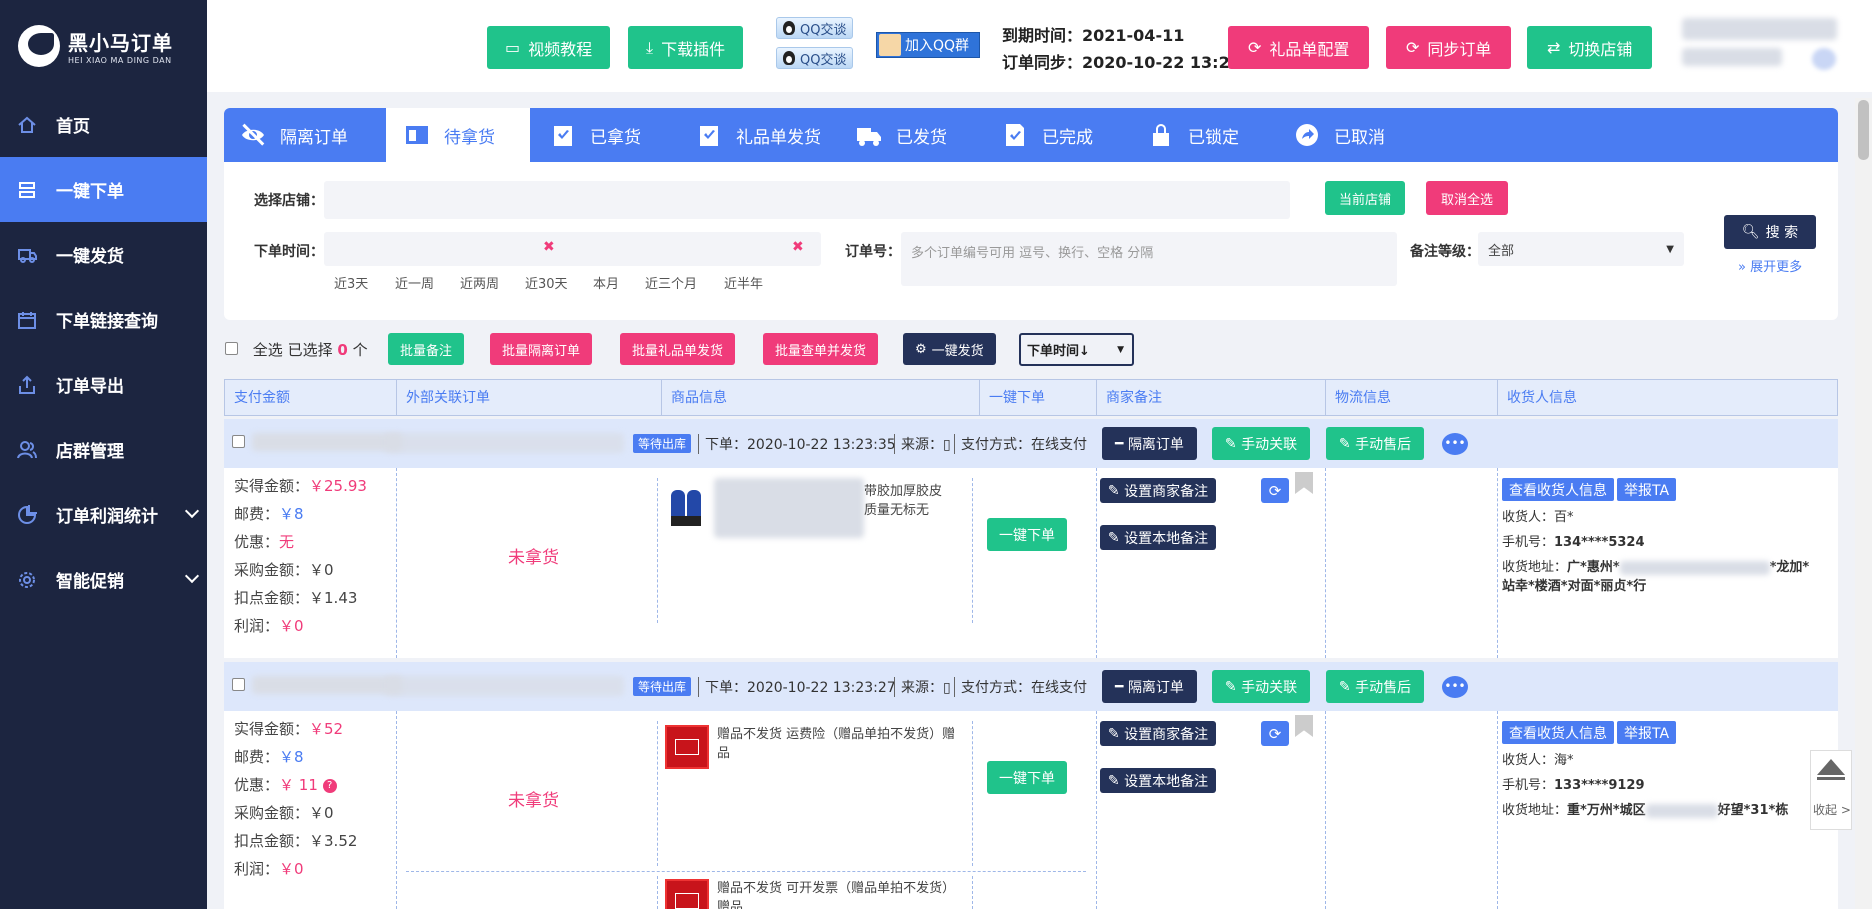 The image size is (1872, 909). Describe the element at coordinates (837, 744) in the screenshot. I see `product-title: 赠品不发货 运费险（赠品单拍不发货）赠品` at that location.